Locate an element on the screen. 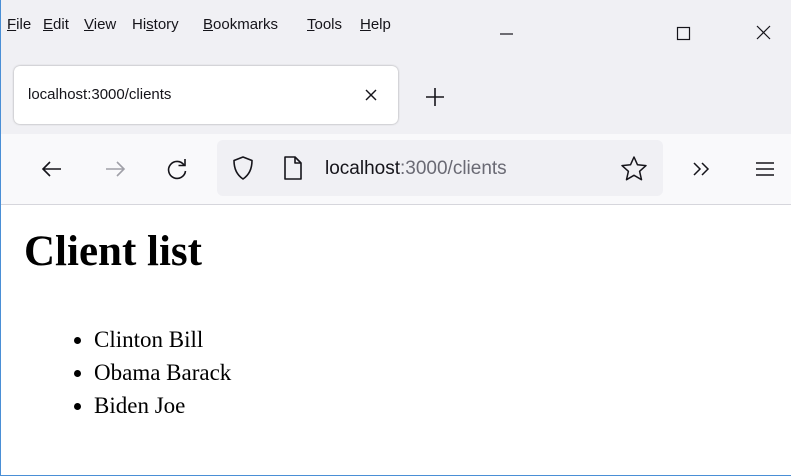 The width and height of the screenshot is (791, 476). shield-icon is located at coordinates (243, 168).